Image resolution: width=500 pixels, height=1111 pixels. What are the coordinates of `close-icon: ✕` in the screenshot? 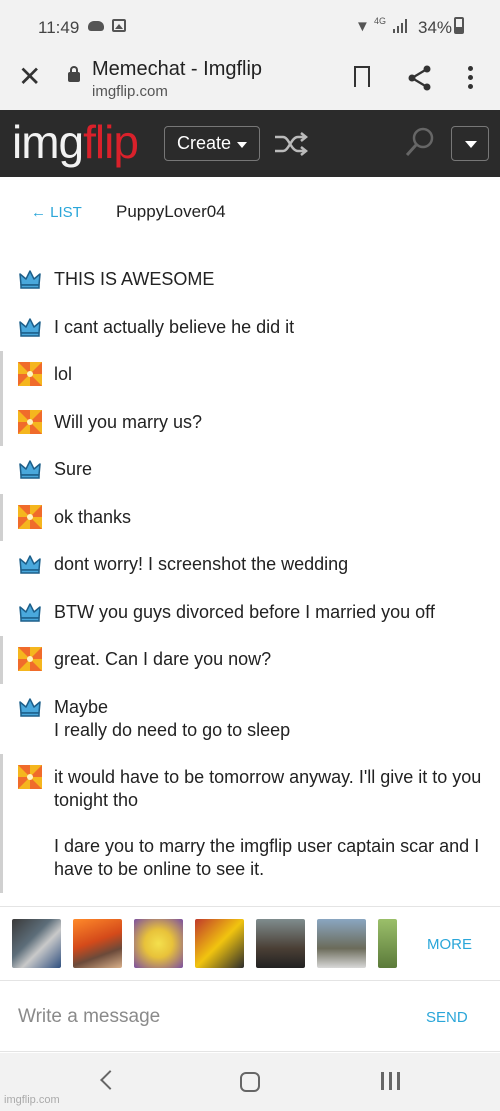 It's located at (29, 77).